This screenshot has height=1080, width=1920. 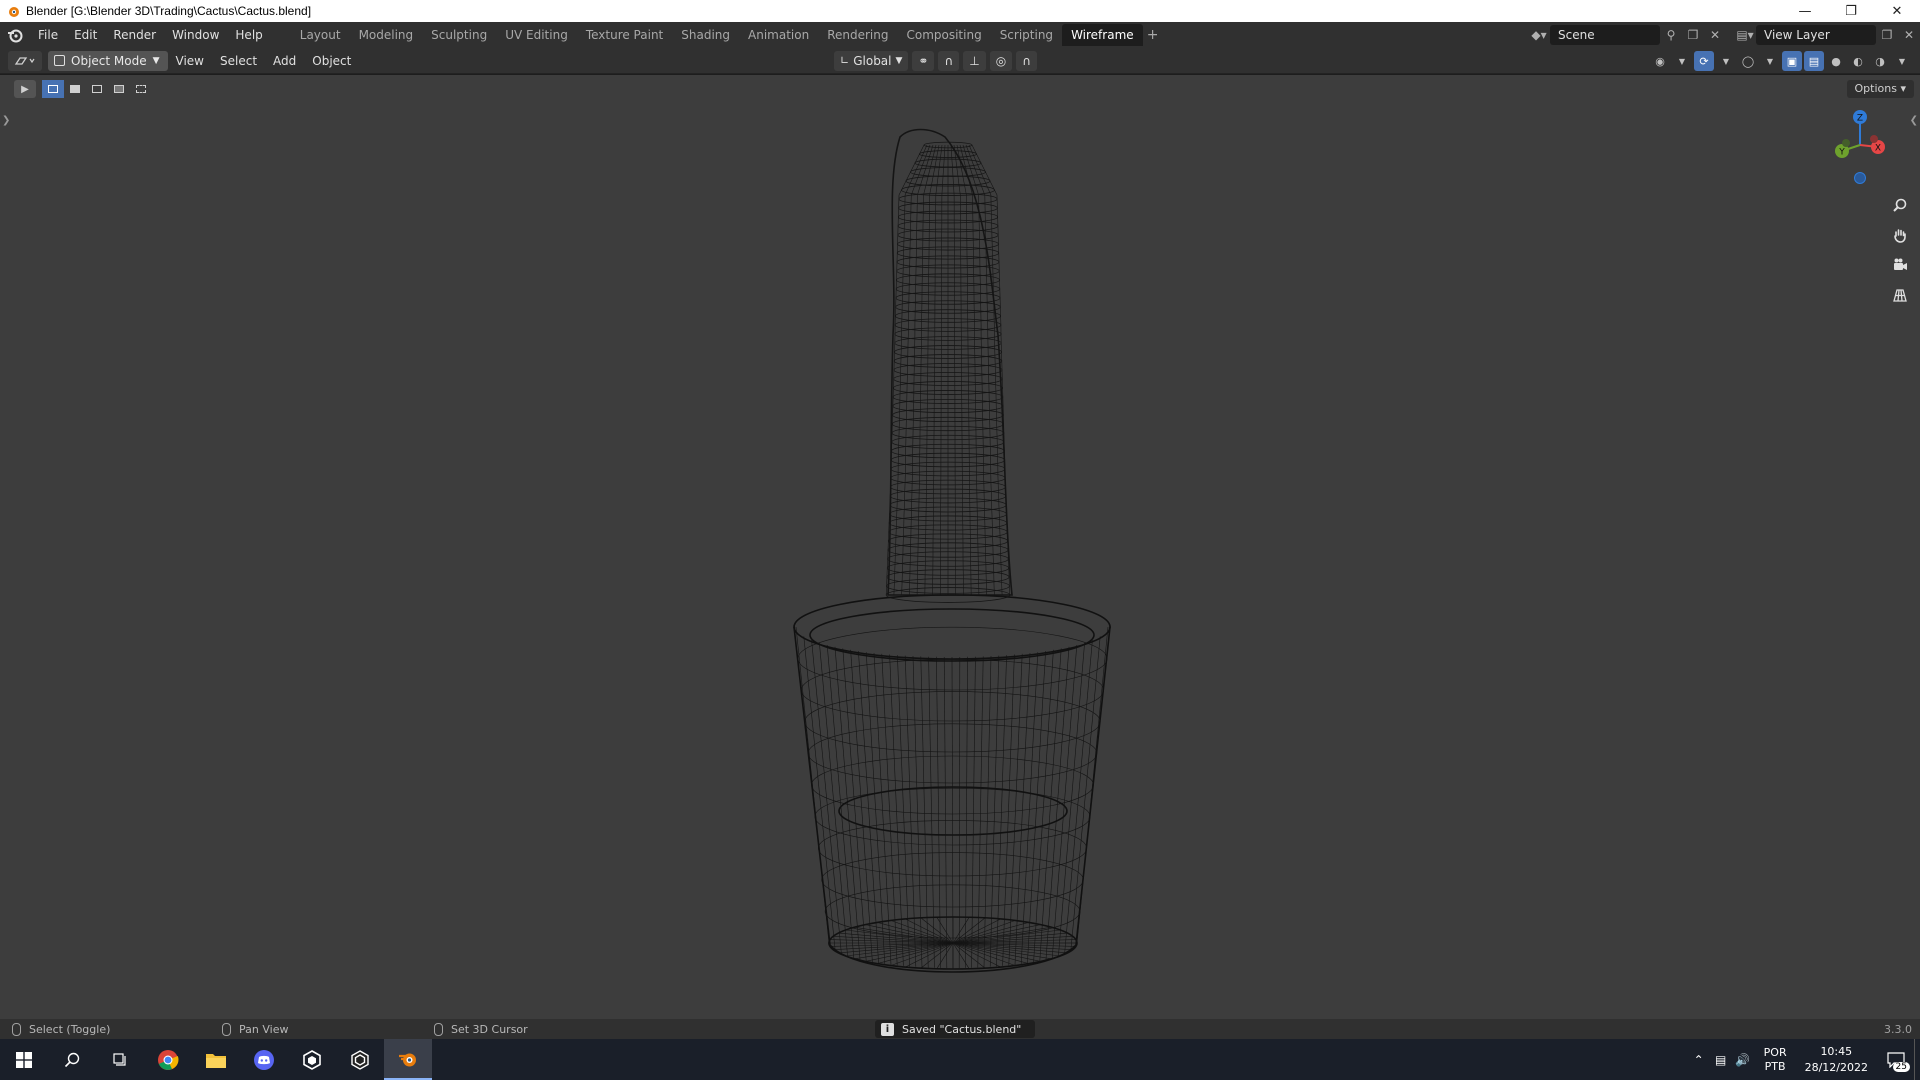 What do you see at coordinates (386, 35) in the screenshot?
I see `tab-modeling: Modeling` at bounding box center [386, 35].